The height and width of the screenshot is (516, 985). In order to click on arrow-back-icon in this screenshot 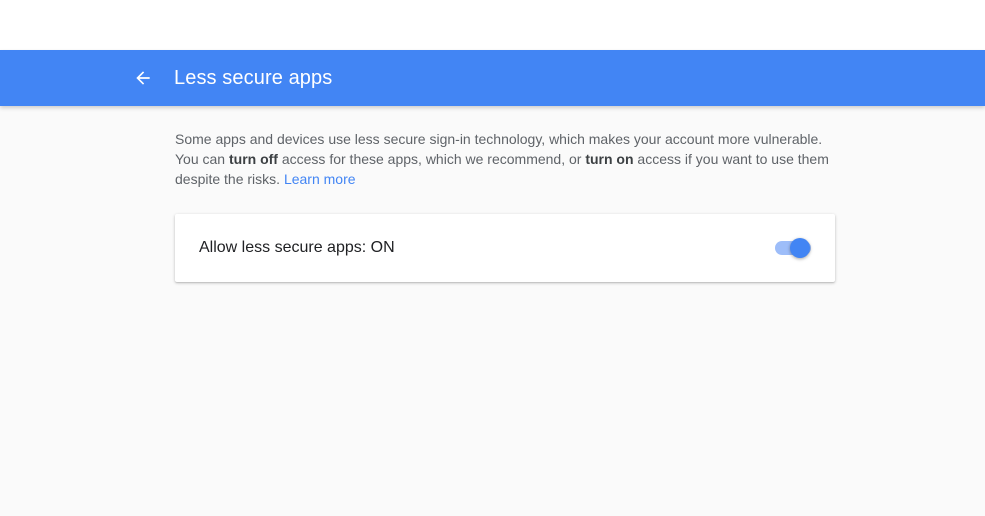, I will do `click(143, 78)`.